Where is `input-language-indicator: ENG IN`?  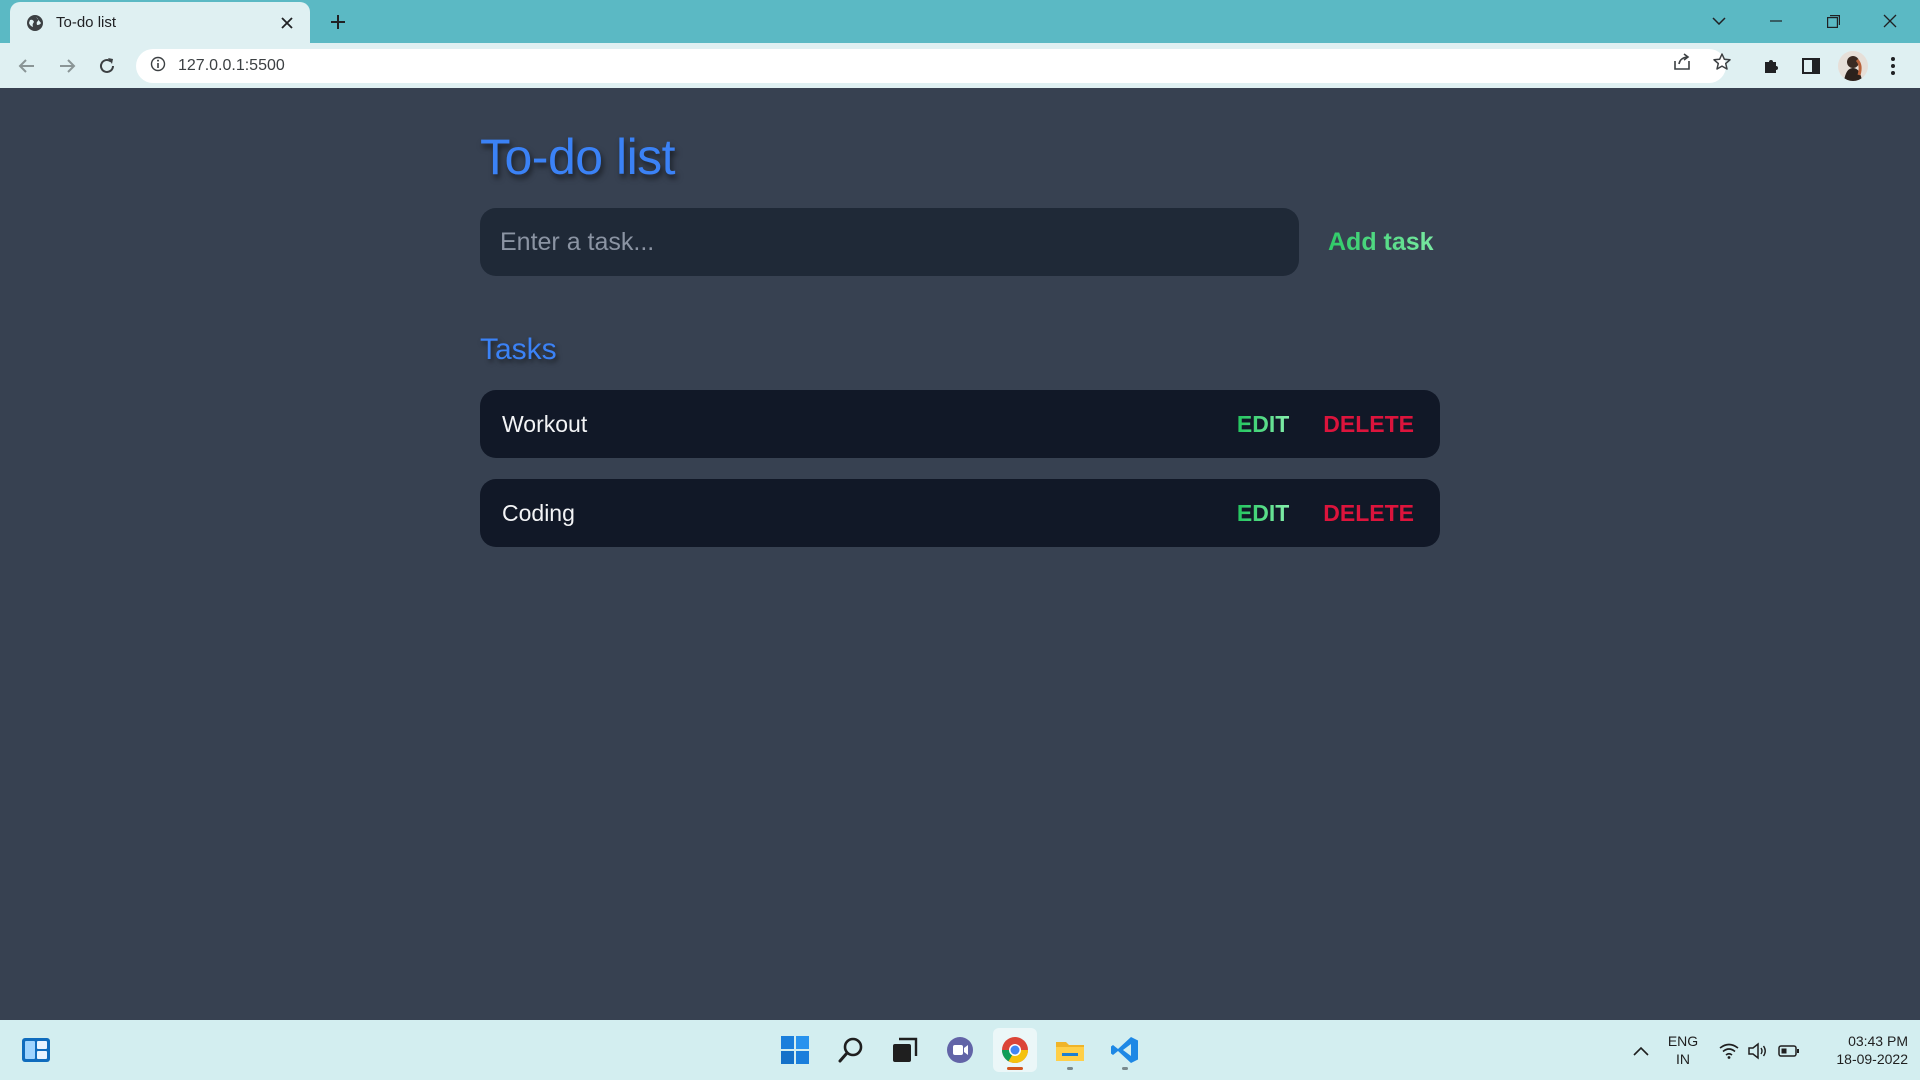 input-language-indicator: ENG IN is located at coordinates (1683, 1050).